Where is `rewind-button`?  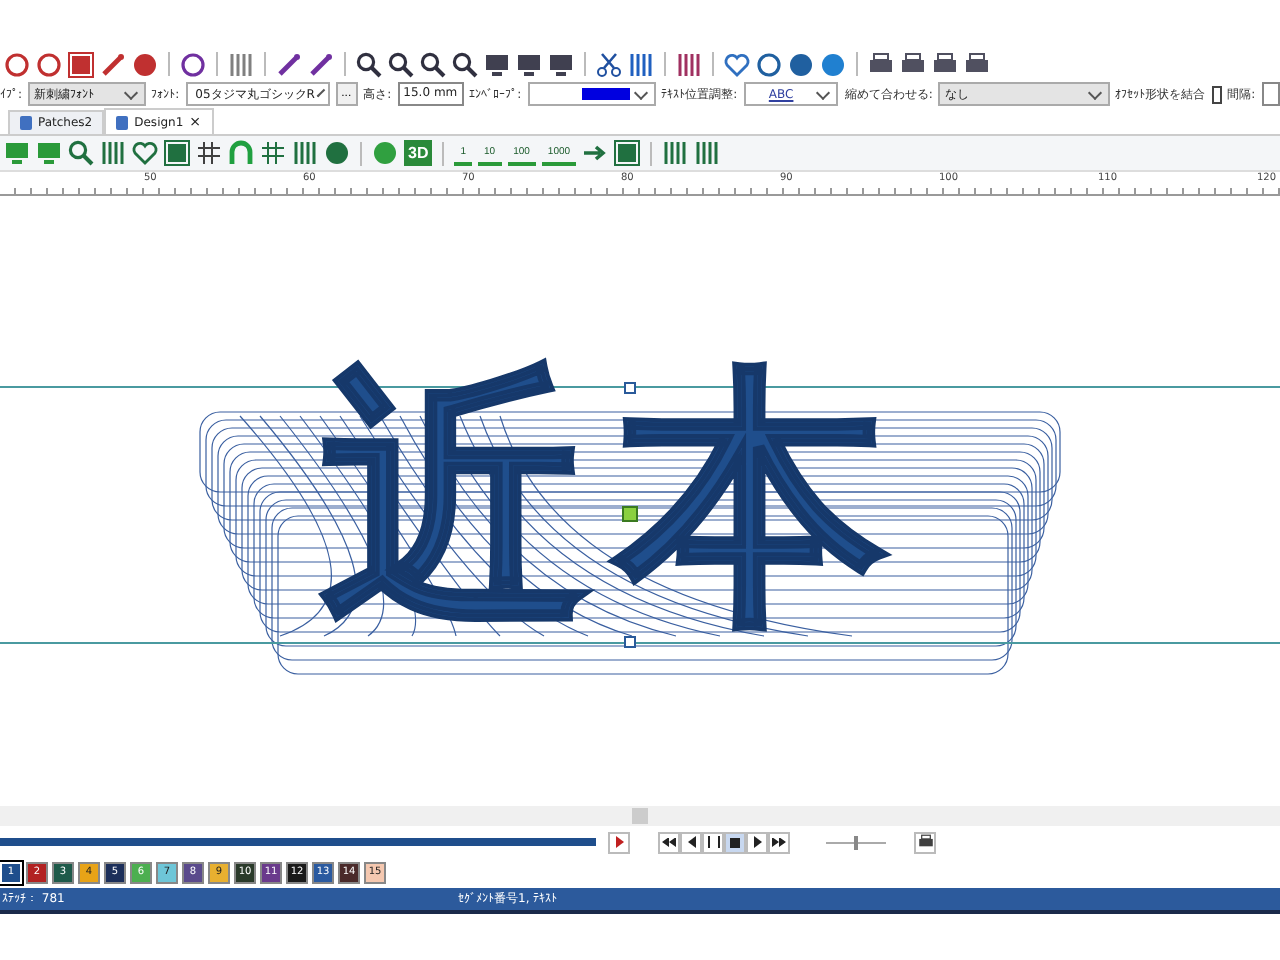 rewind-button is located at coordinates (669, 842).